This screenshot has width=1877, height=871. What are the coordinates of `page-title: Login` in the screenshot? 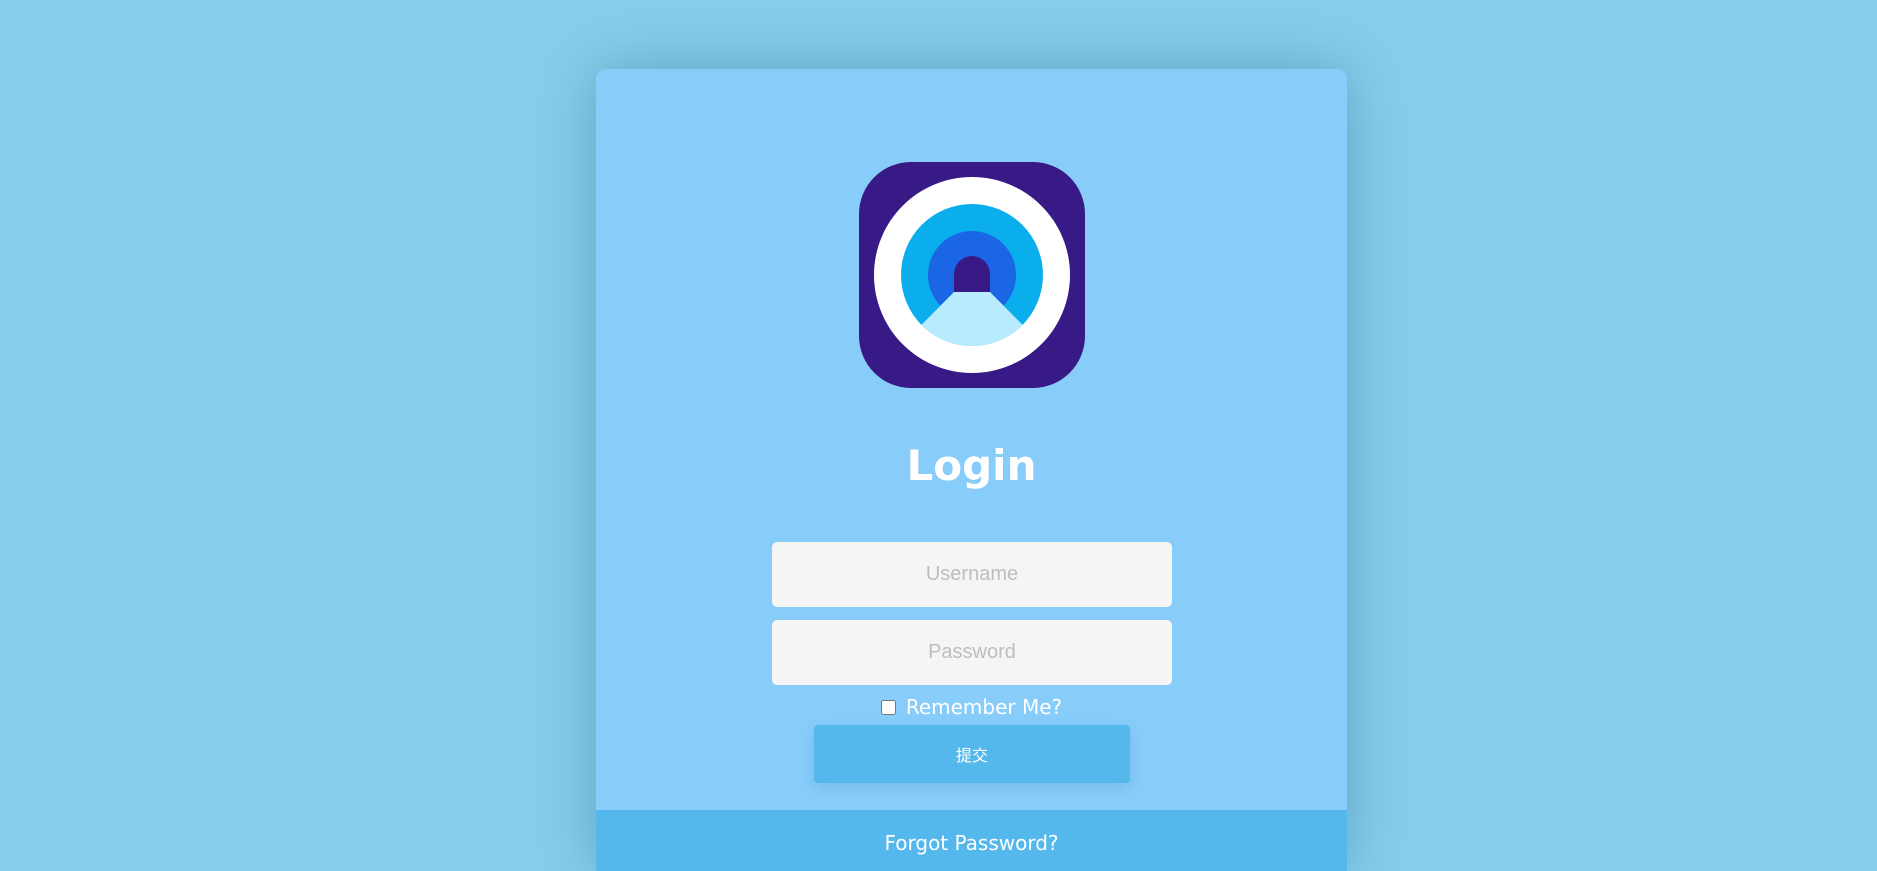 It's located at (971, 465).